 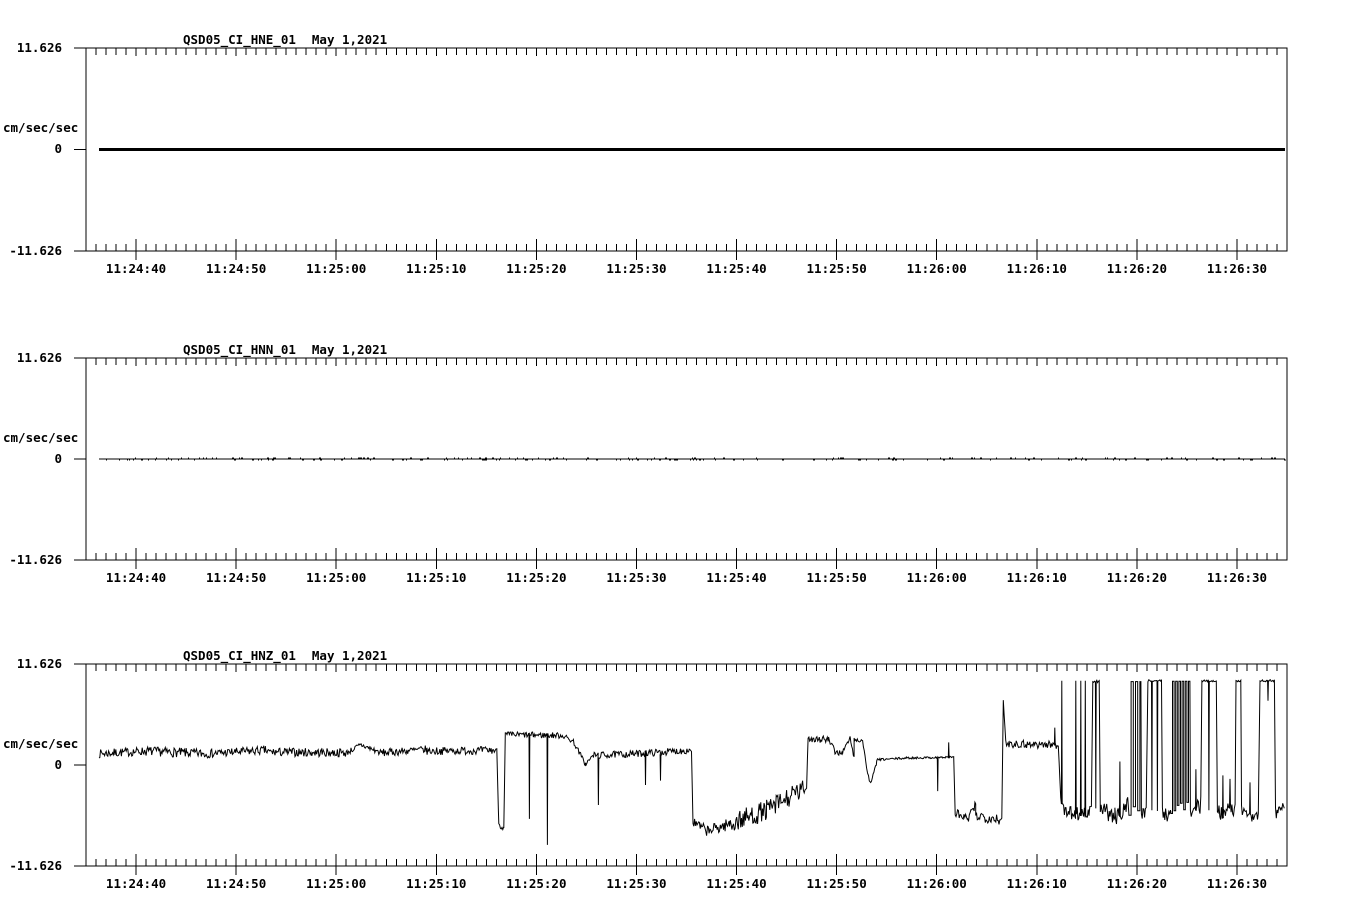 What do you see at coordinates (239, 655) in the screenshot?
I see `chart-title: QSD05_CI_HNZ_01` at bounding box center [239, 655].